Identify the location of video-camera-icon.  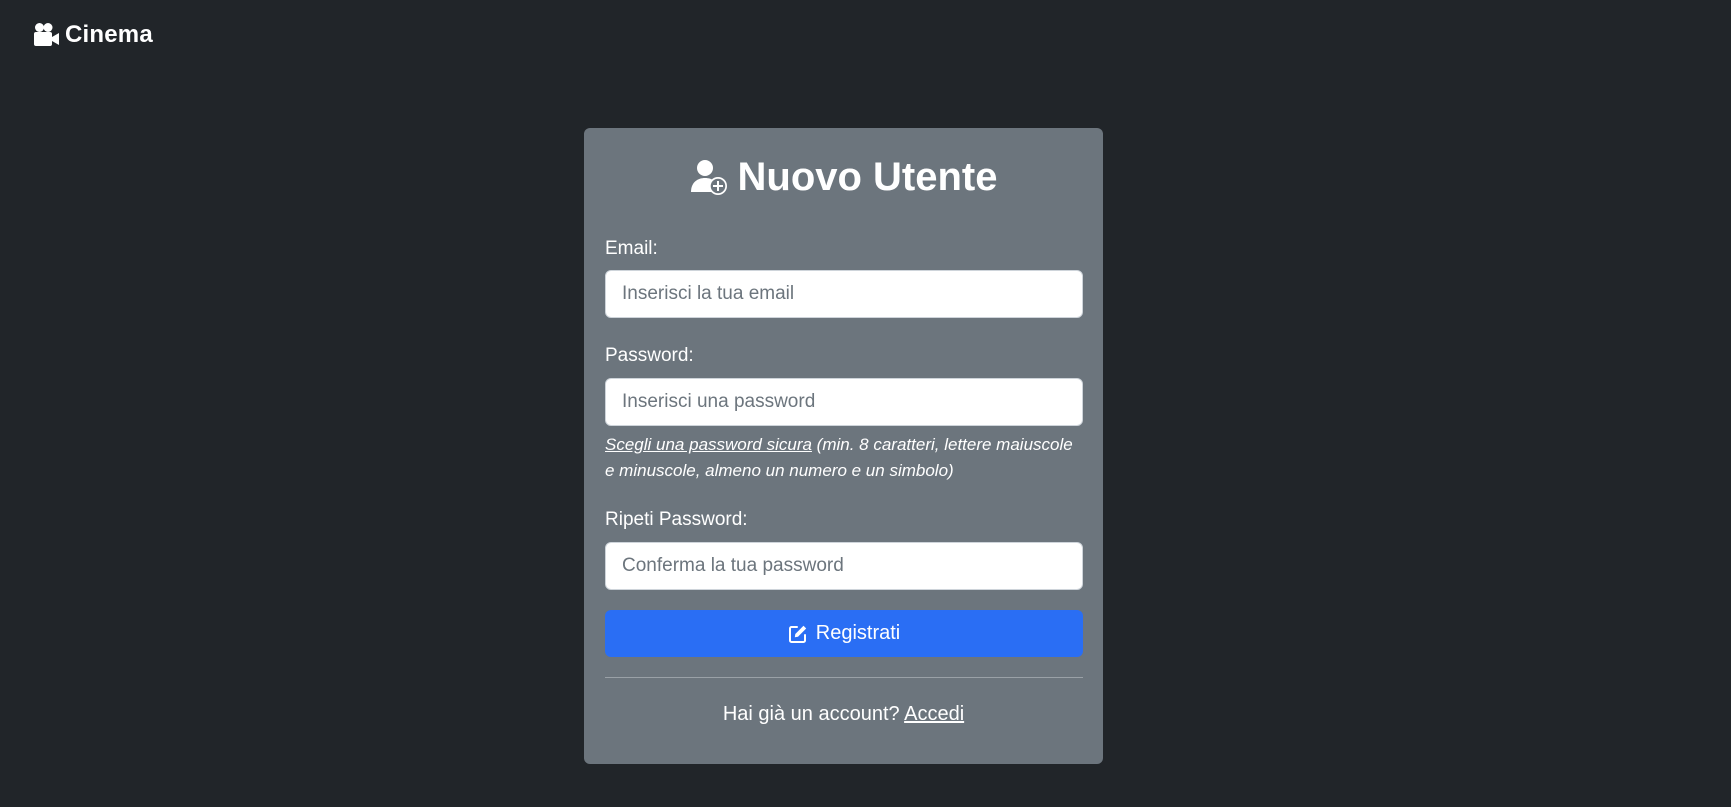
(46, 35).